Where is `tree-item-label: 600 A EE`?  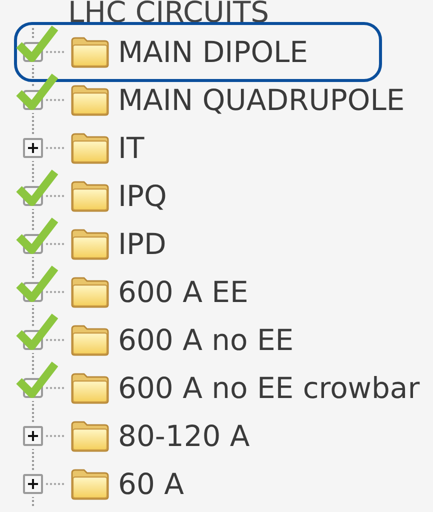 tree-item-label: 600 A EE is located at coordinates (183, 292).